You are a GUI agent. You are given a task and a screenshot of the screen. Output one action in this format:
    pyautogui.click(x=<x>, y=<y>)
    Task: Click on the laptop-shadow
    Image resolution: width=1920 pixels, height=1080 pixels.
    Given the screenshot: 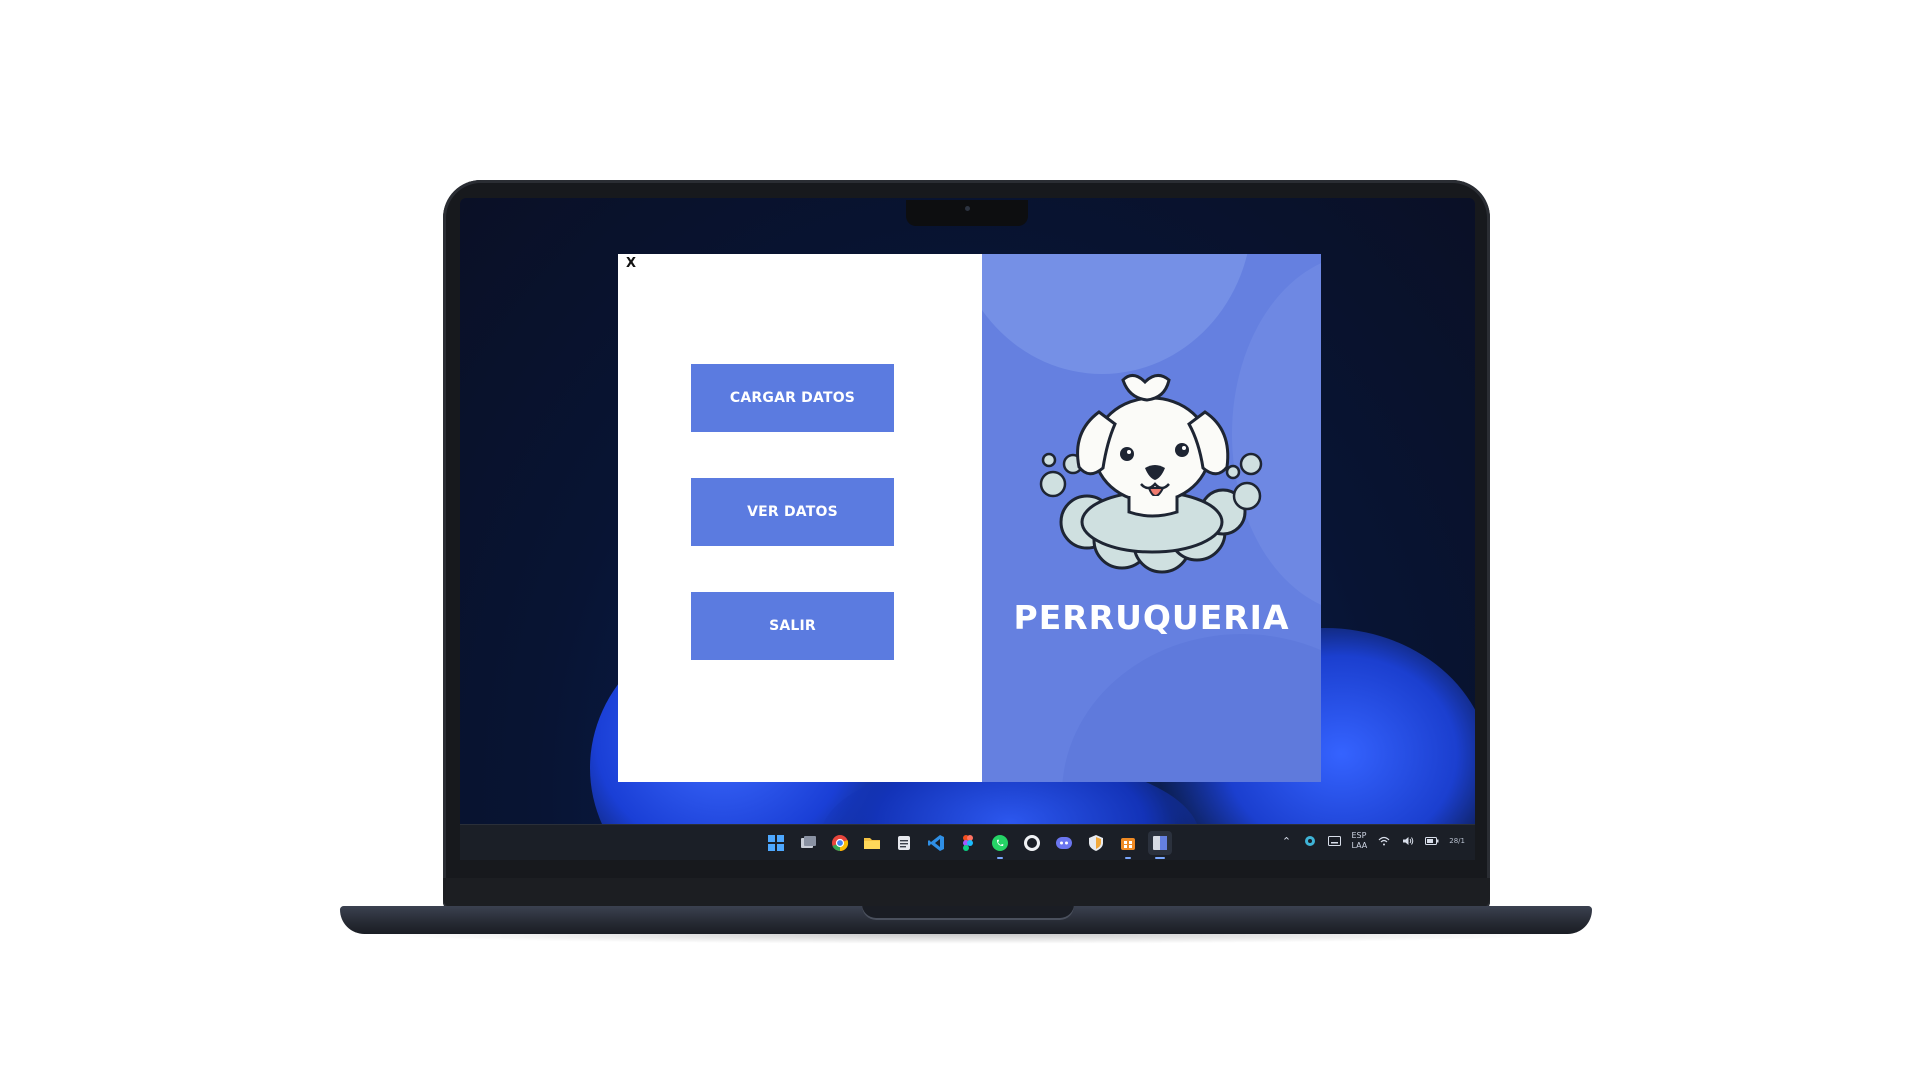 What is the action you would take?
    pyautogui.click(x=966, y=939)
    